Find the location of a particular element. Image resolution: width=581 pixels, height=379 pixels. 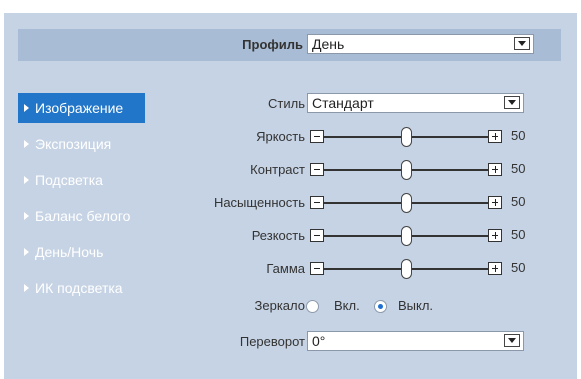

mirror-on-radio is located at coordinates (312, 306).